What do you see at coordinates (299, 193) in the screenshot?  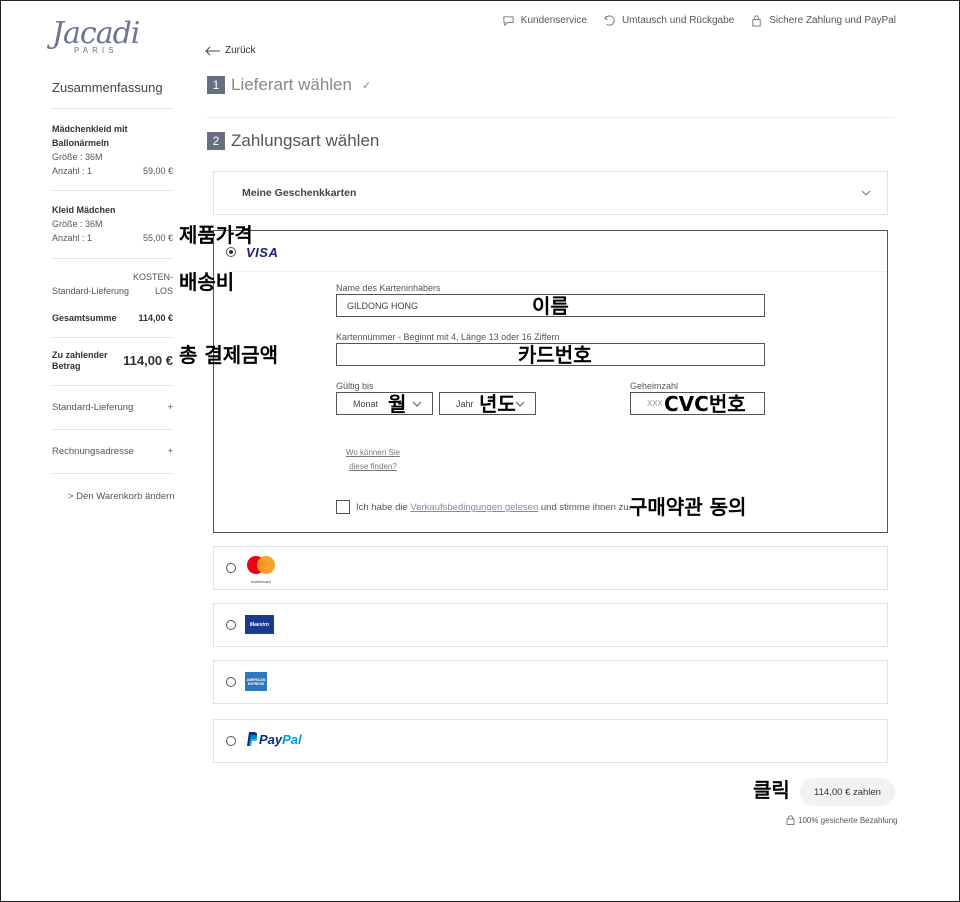 I see `giftcards-label: Meine Geschenkkarten` at bounding box center [299, 193].